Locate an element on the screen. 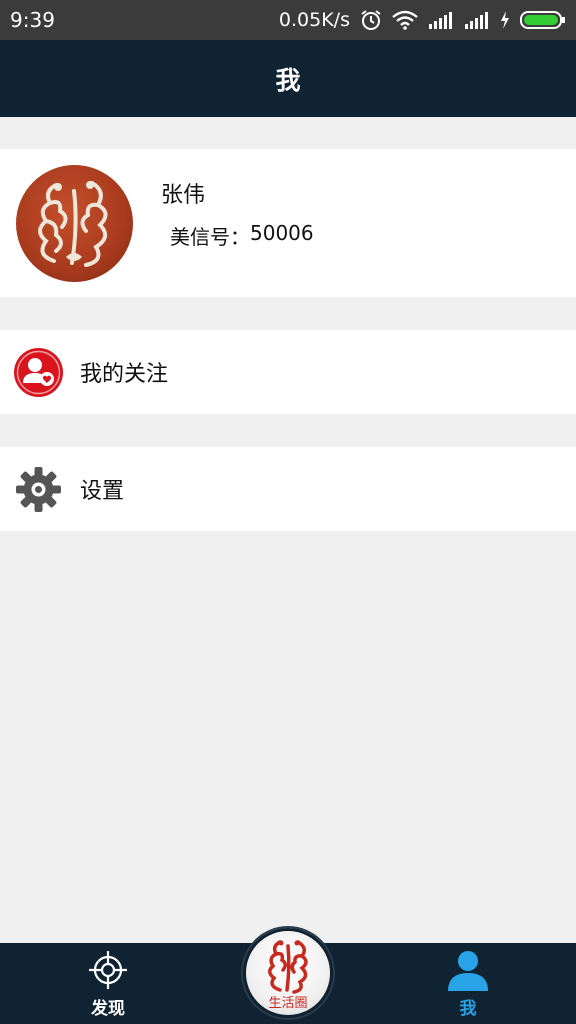 The width and height of the screenshot is (576, 1024). menu-item-settings: 设置 is located at coordinates (288, 489).